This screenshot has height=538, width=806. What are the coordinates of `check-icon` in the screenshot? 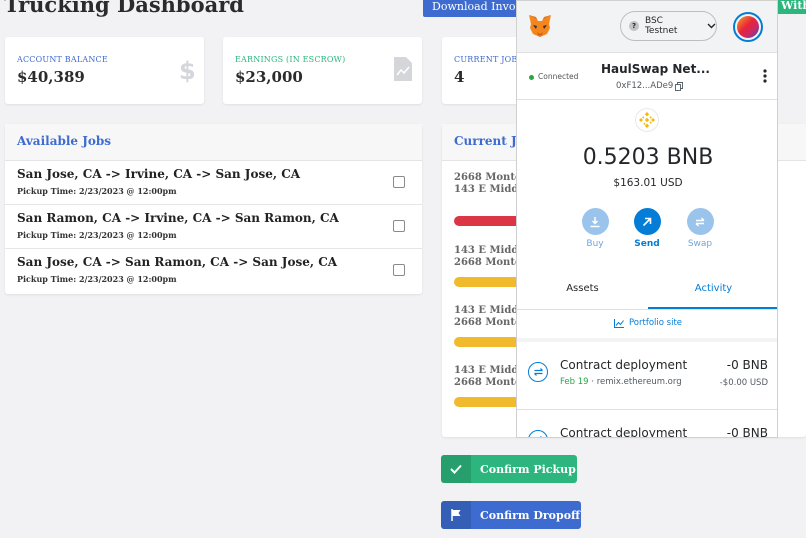 It's located at (456, 469).